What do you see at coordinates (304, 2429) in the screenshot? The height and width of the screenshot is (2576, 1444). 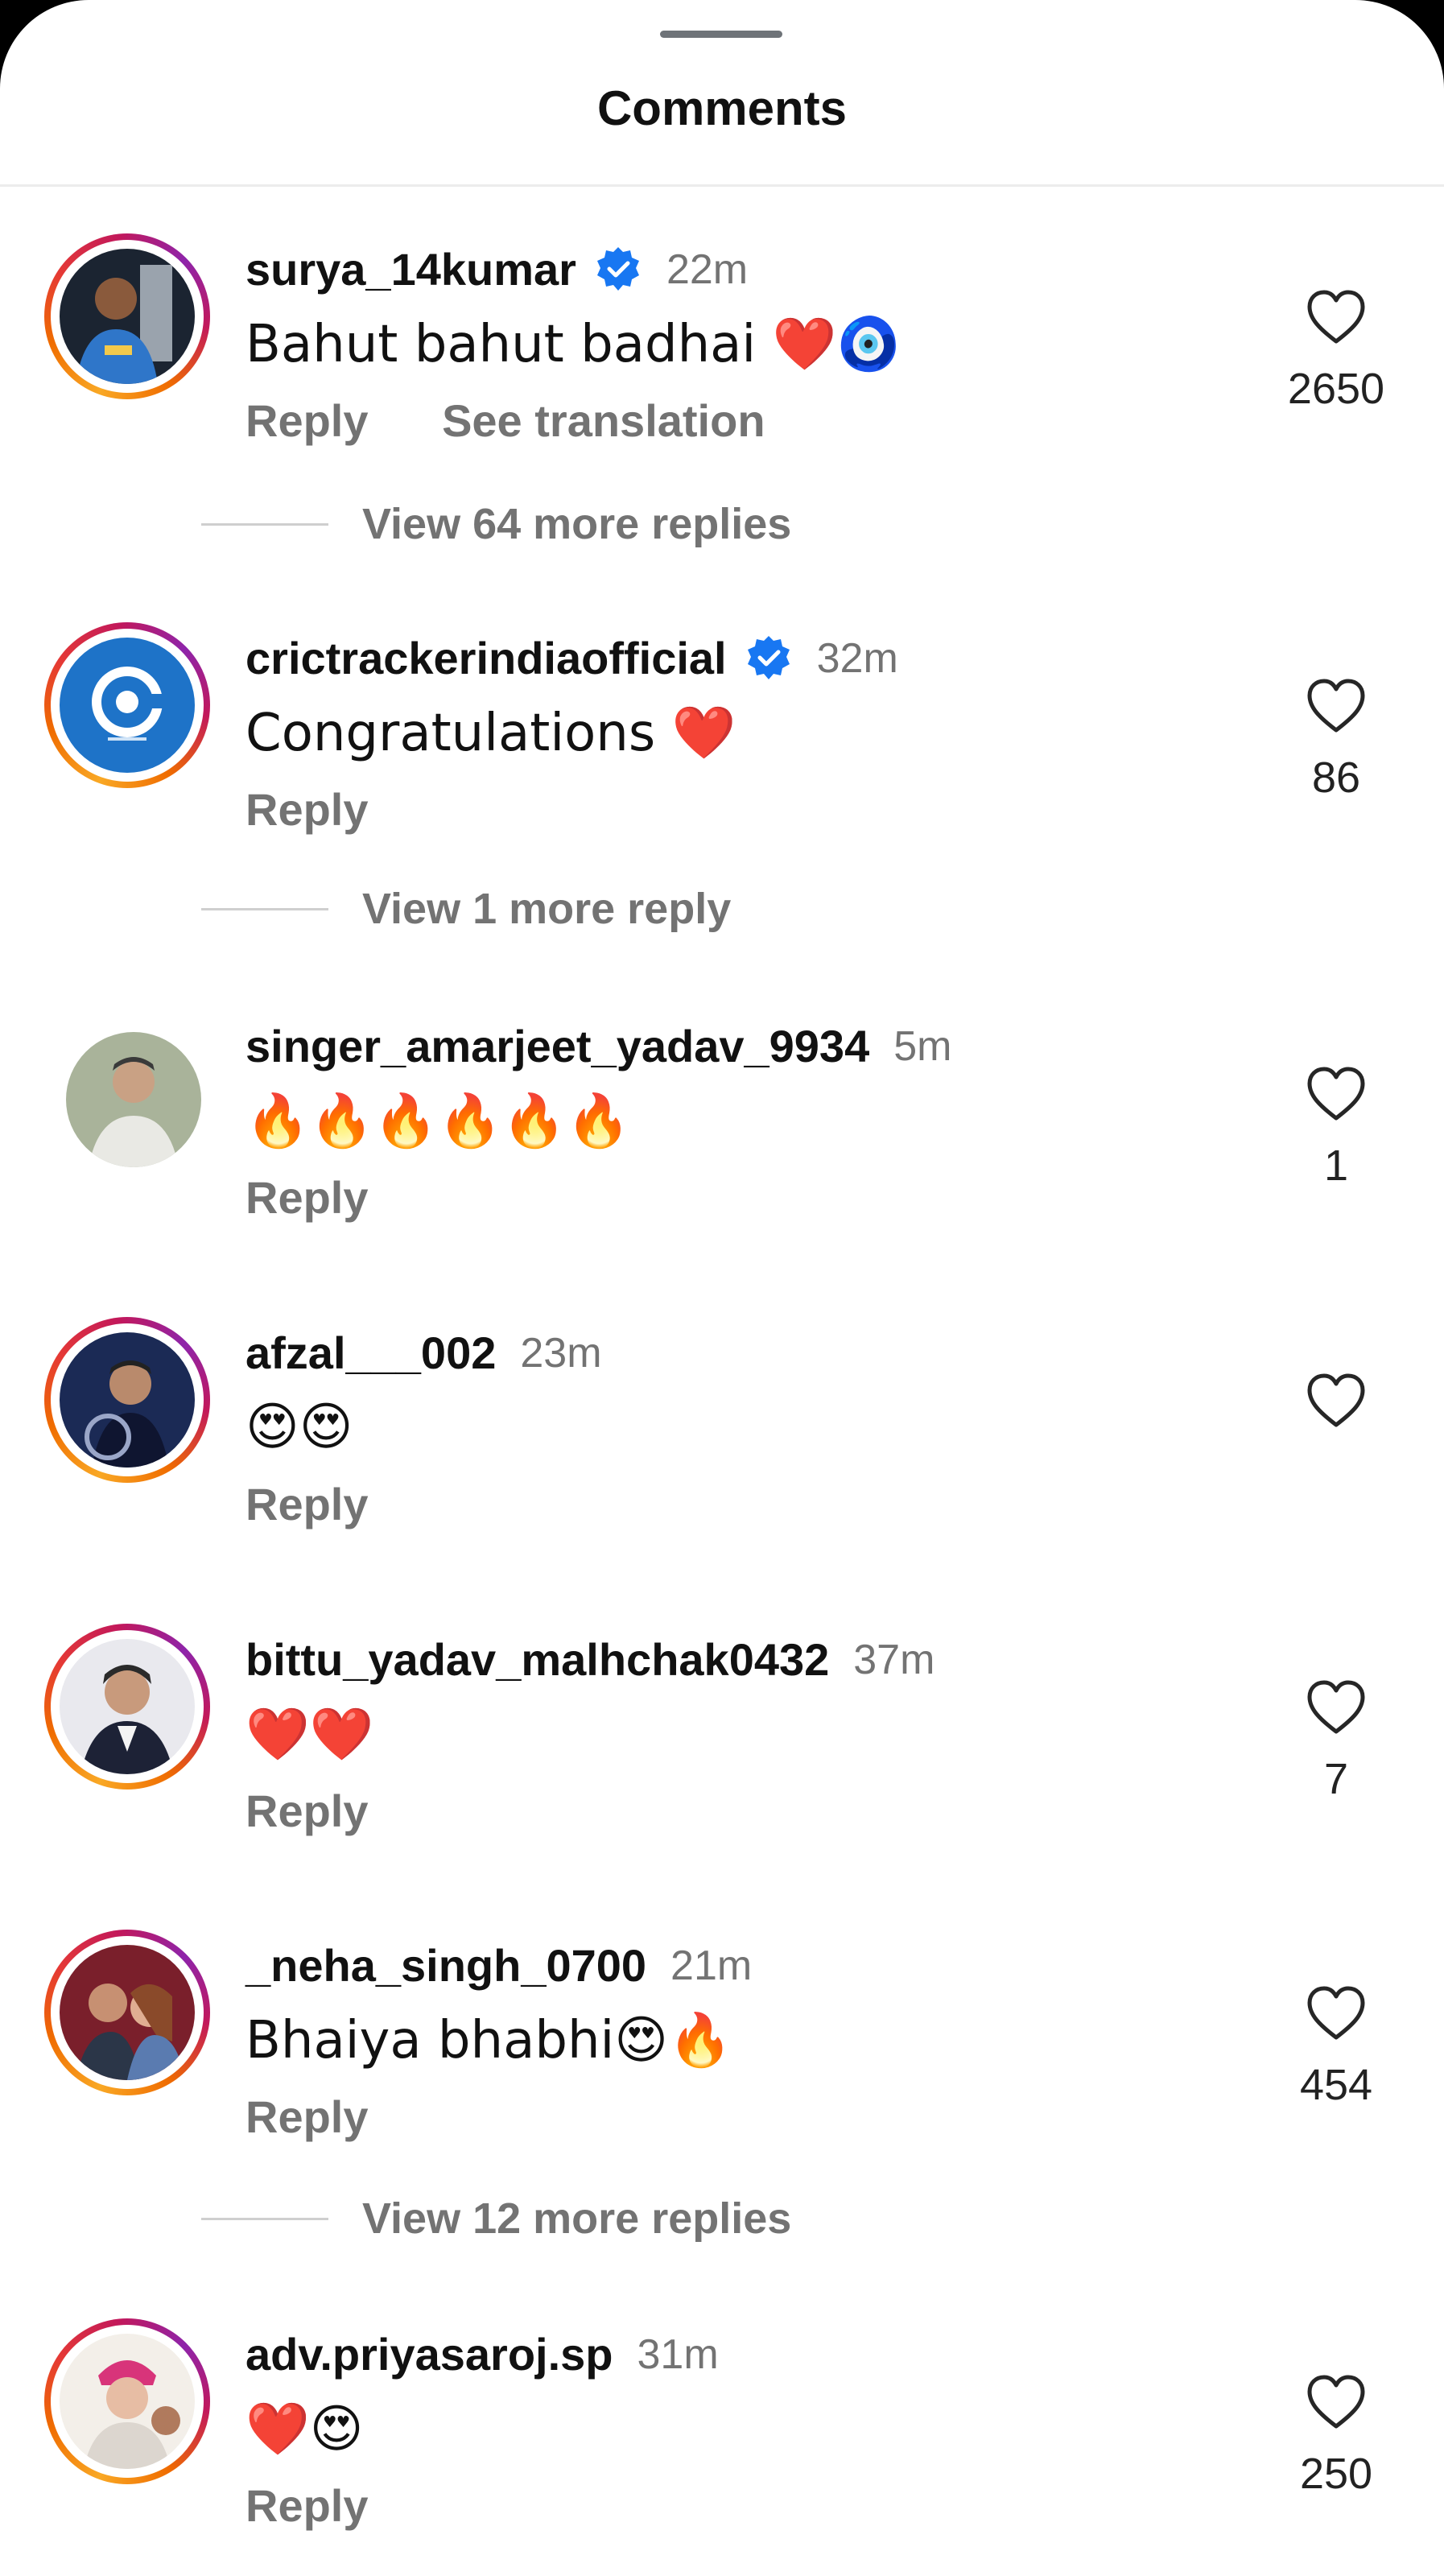 I see `comment-text: ❤️😍` at bounding box center [304, 2429].